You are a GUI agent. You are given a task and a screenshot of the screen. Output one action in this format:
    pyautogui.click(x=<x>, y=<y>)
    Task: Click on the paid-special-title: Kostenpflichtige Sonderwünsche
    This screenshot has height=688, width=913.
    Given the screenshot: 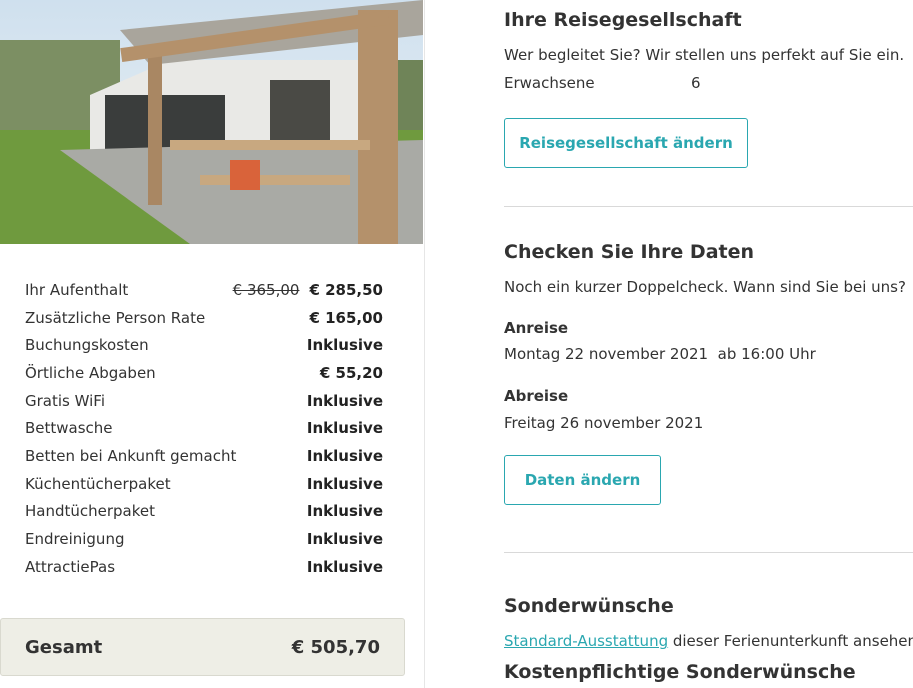 What is the action you would take?
    pyautogui.click(x=680, y=672)
    